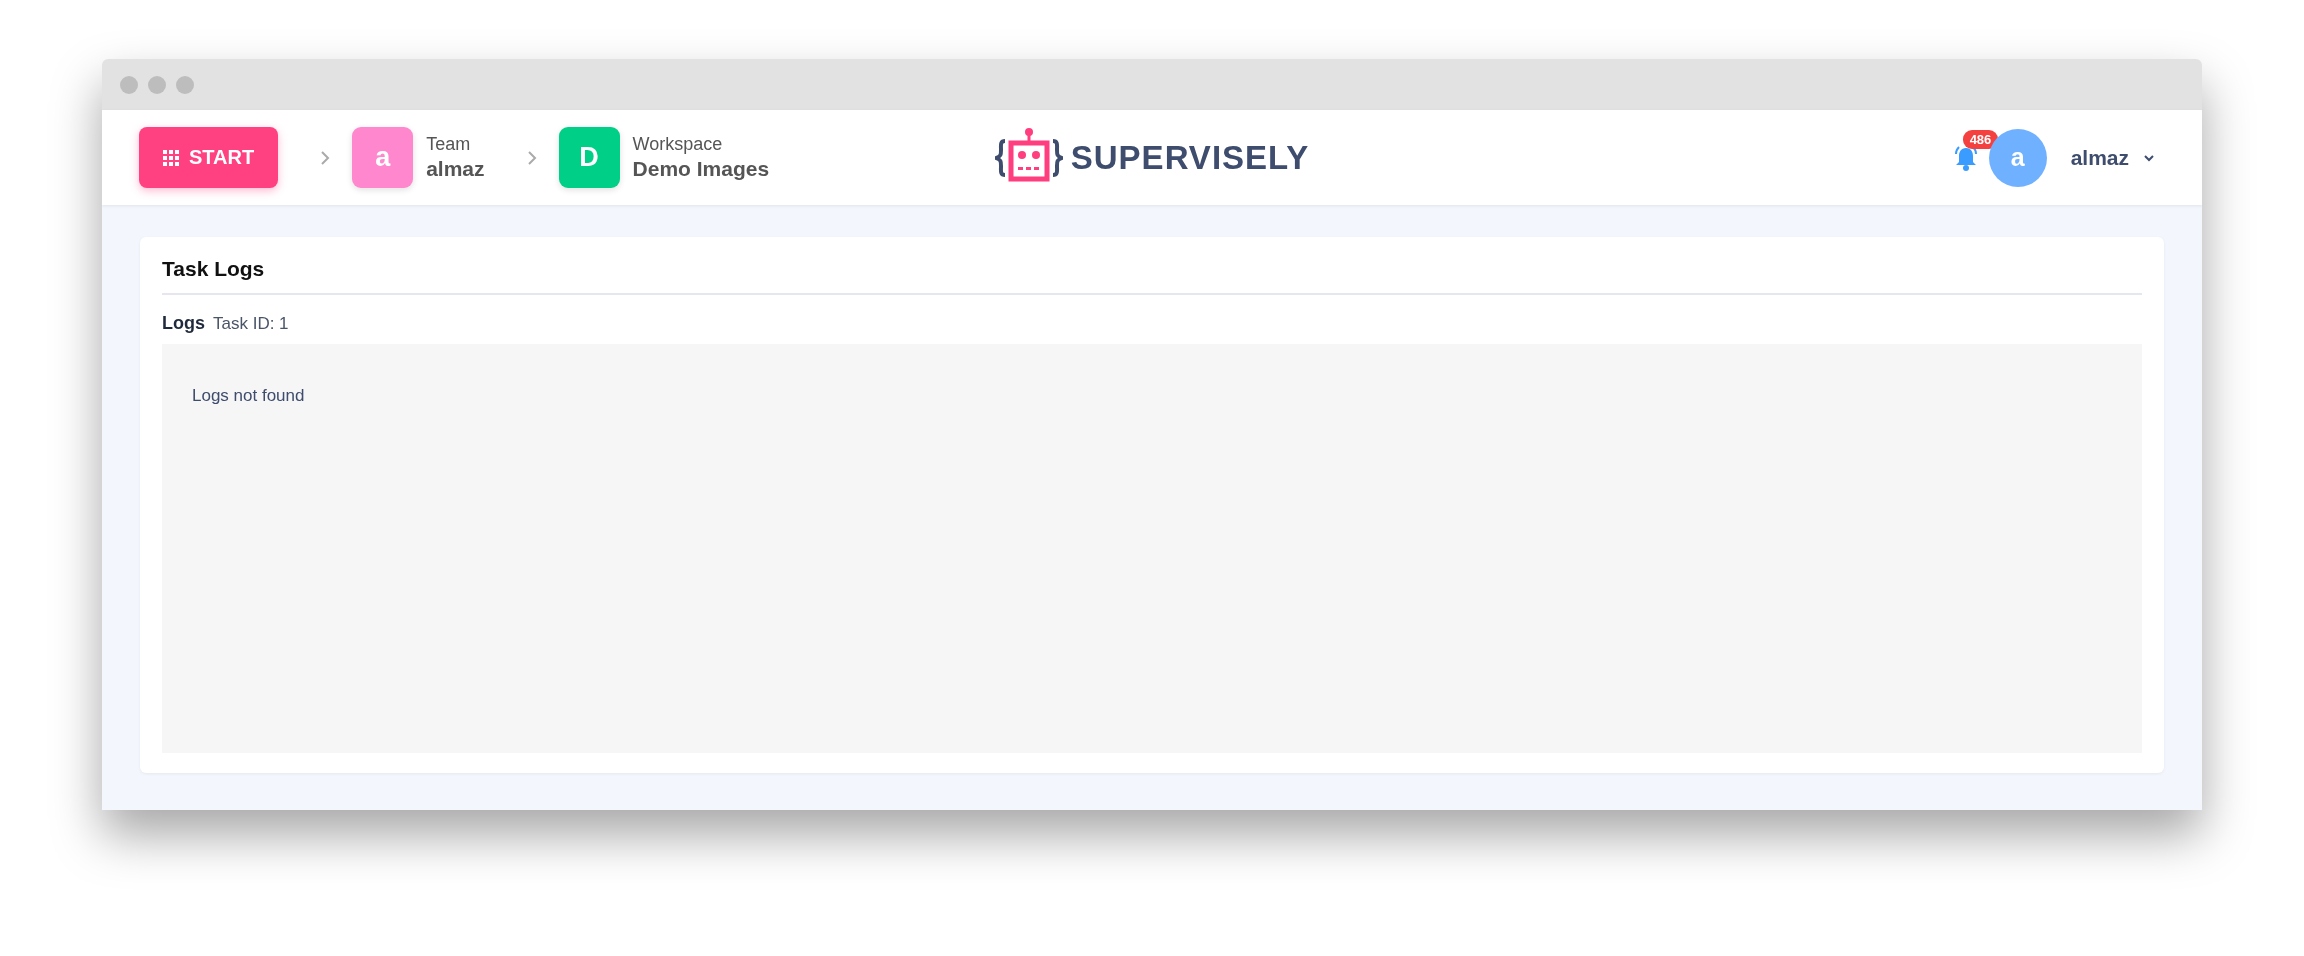 The image size is (2304, 956). What do you see at coordinates (2149, 157) in the screenshot?
I see `chevron-down-icon` at bounding box center [2149, 157].